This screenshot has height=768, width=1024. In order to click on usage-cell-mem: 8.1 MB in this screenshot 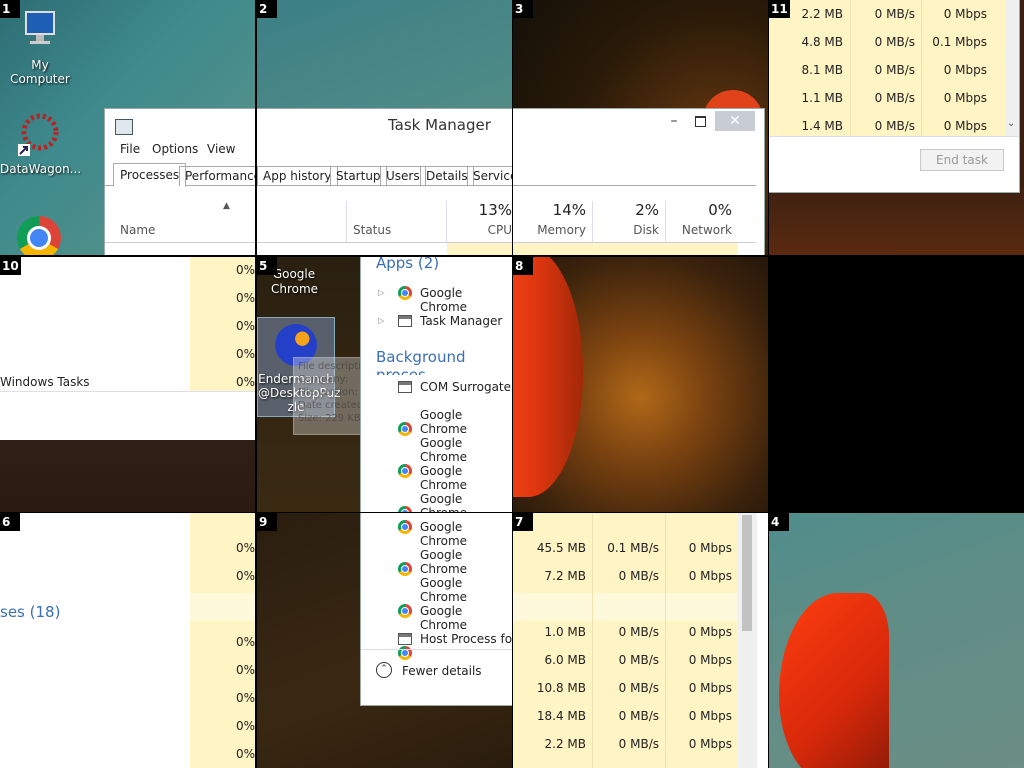, I will do `click(822, 70)`.